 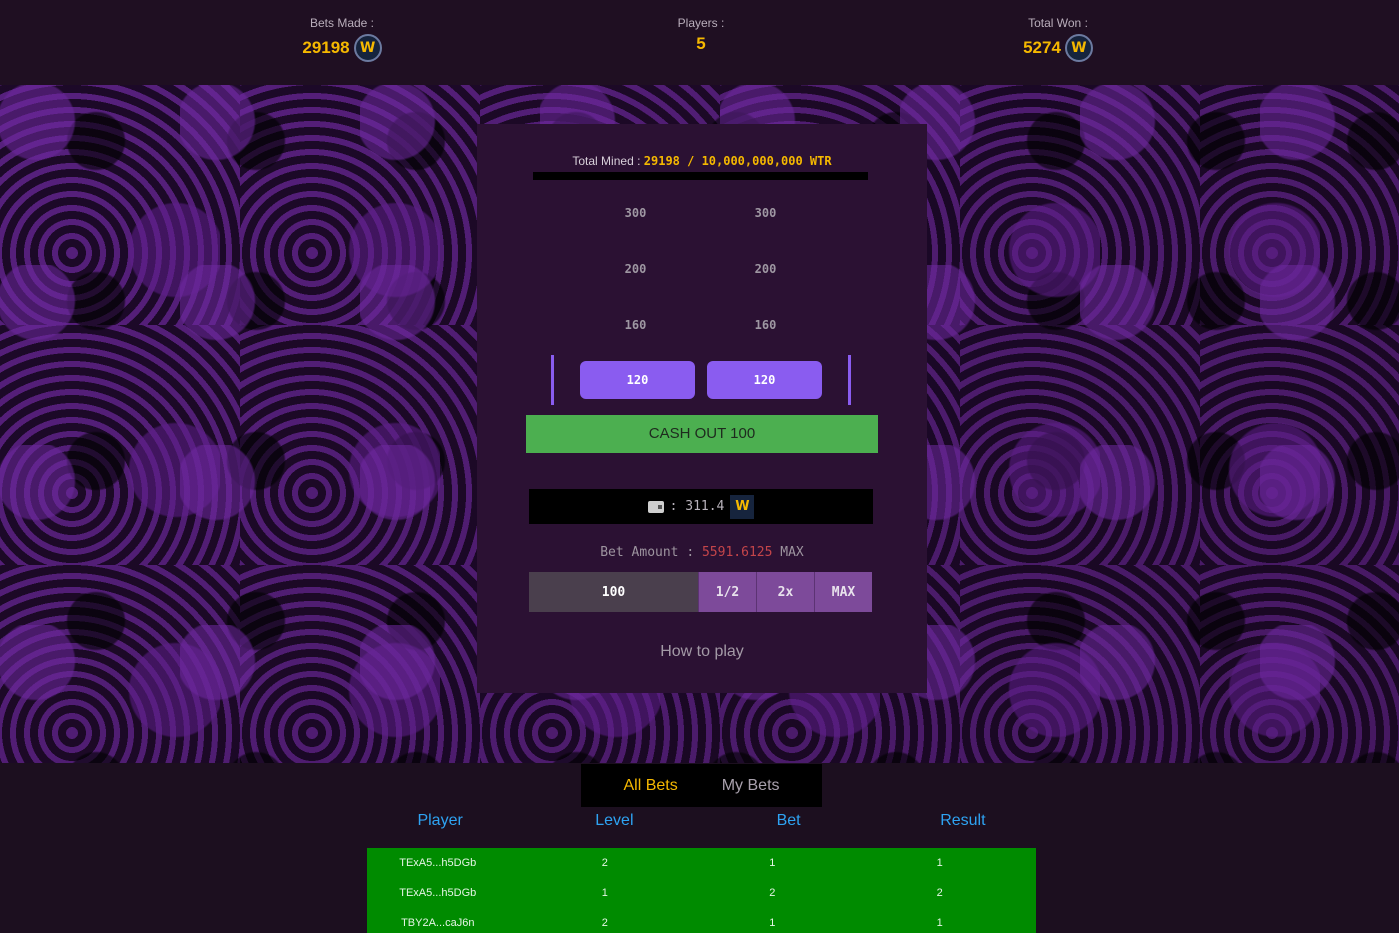 I want to click on double-bet-button: 2x, so click(x=785, y=592).